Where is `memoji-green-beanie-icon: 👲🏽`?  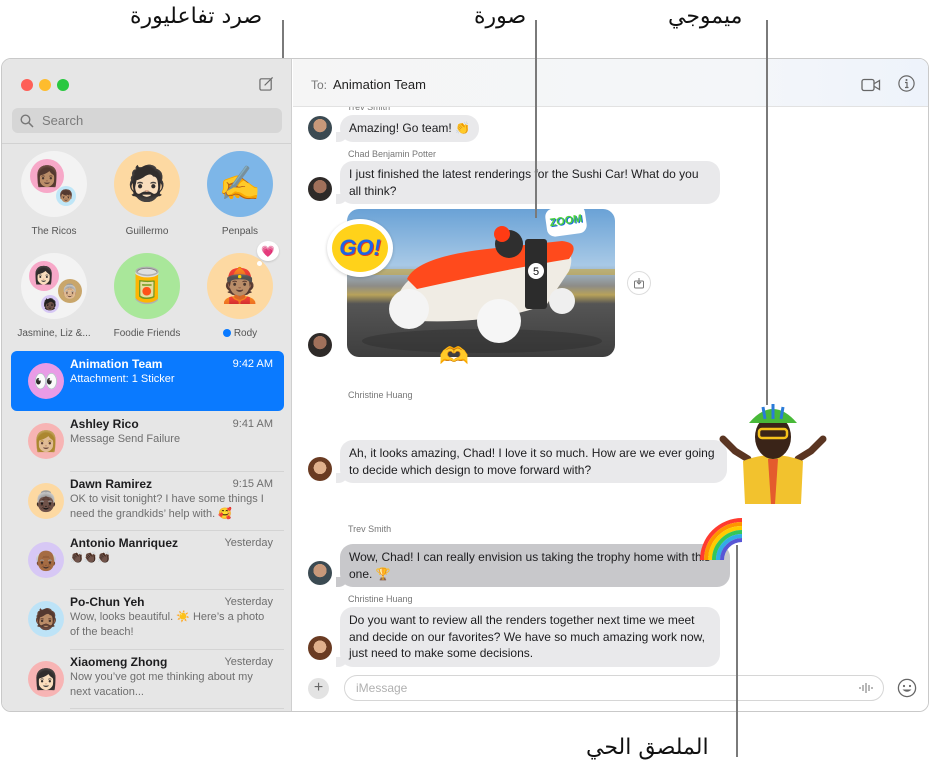
memoji-green-beanie-icon: 👲🏽 is located at coordinates (240, 286).